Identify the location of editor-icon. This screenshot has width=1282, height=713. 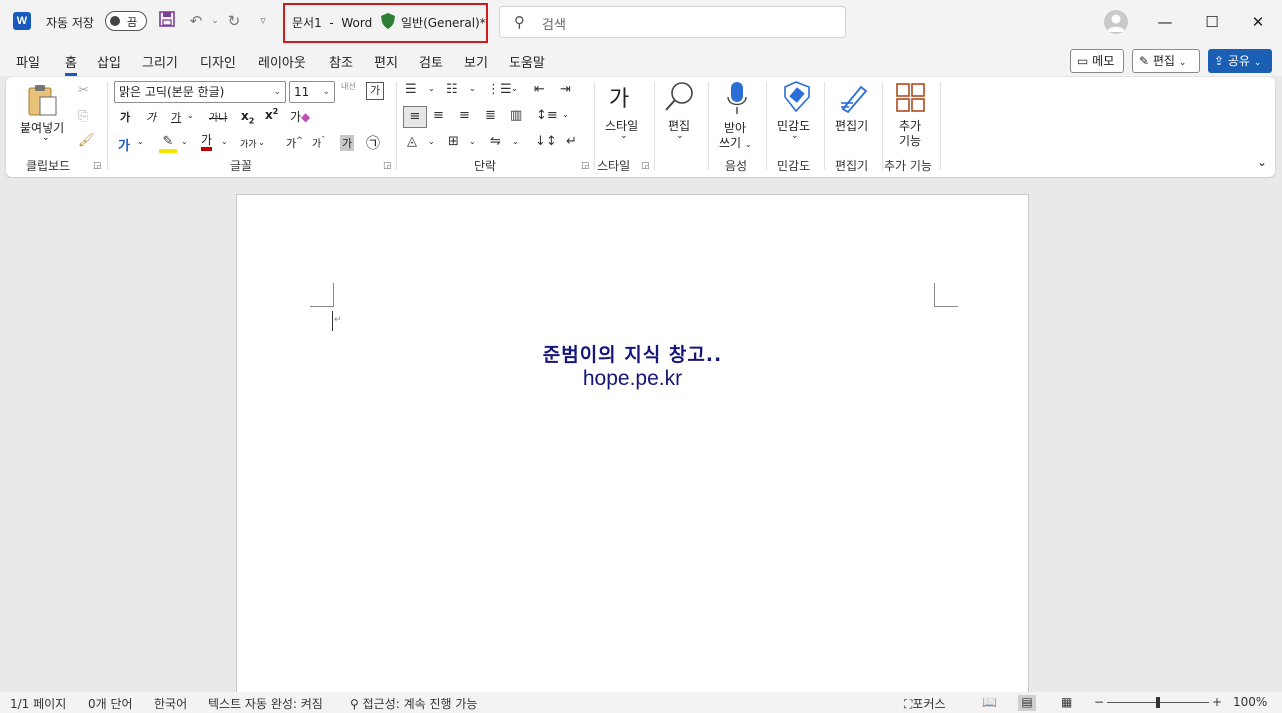
(855, 98).